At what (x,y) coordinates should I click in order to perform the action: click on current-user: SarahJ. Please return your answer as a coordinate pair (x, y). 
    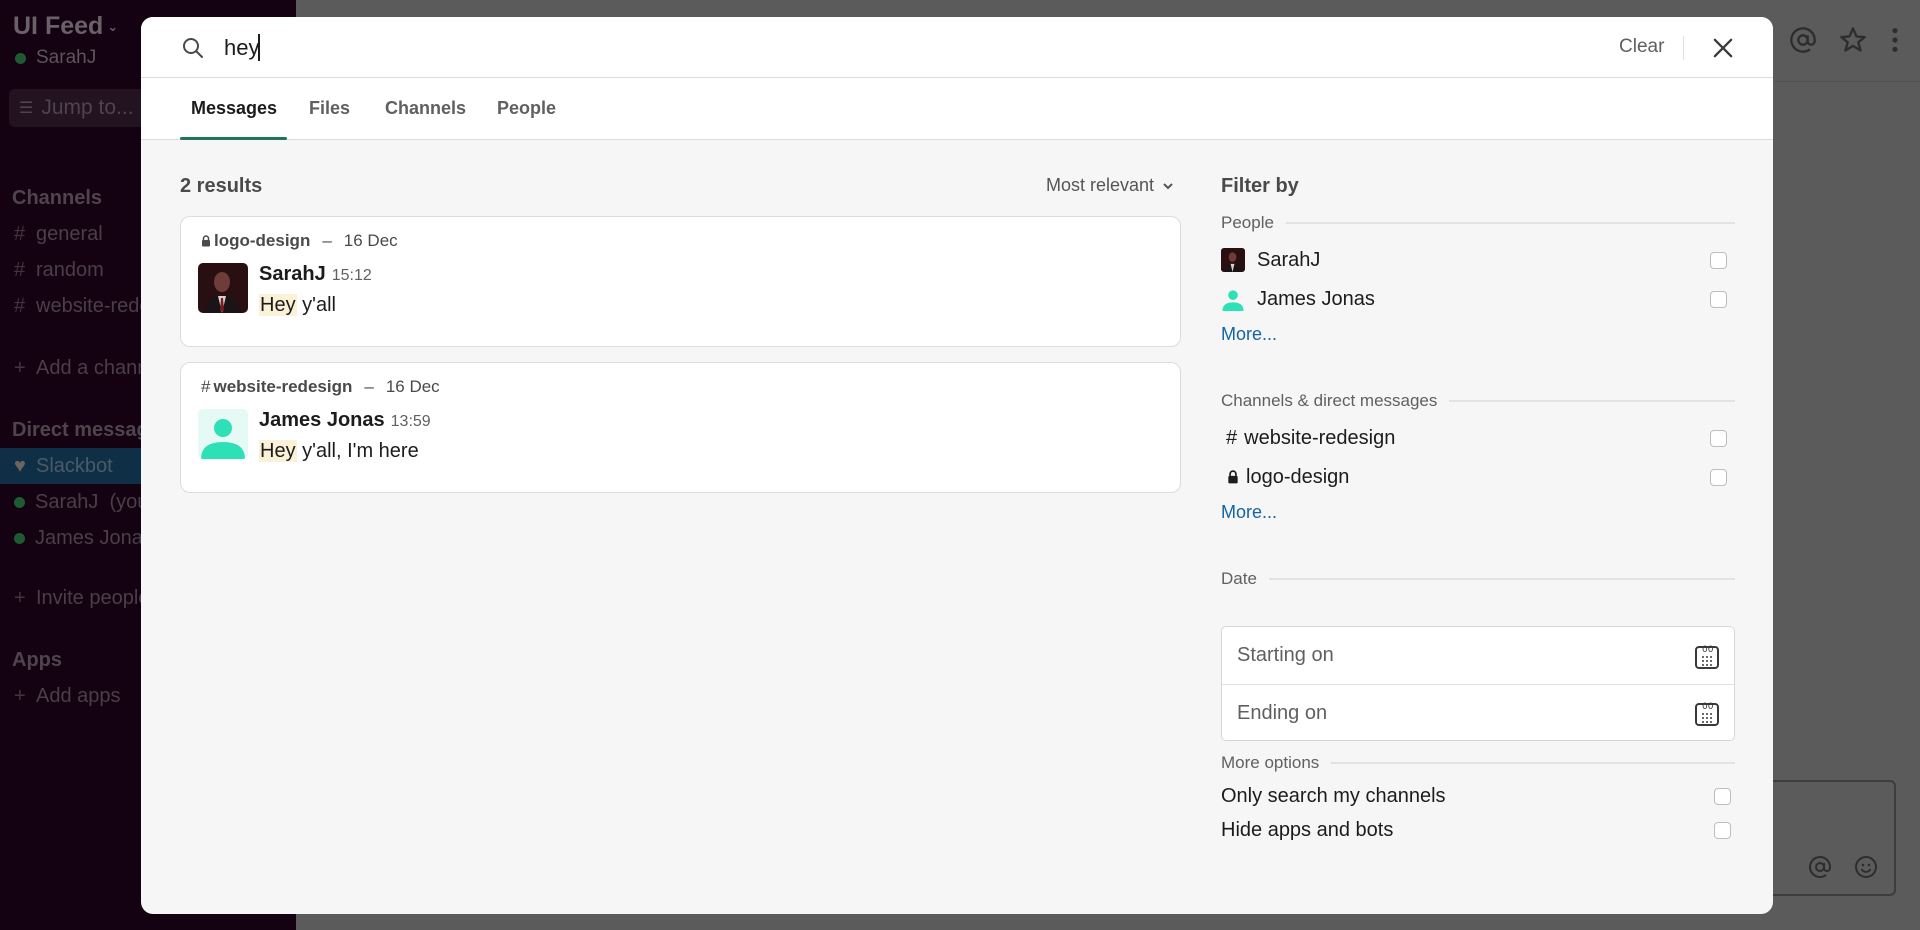
    Looking at the image, I should click on (55, 58).